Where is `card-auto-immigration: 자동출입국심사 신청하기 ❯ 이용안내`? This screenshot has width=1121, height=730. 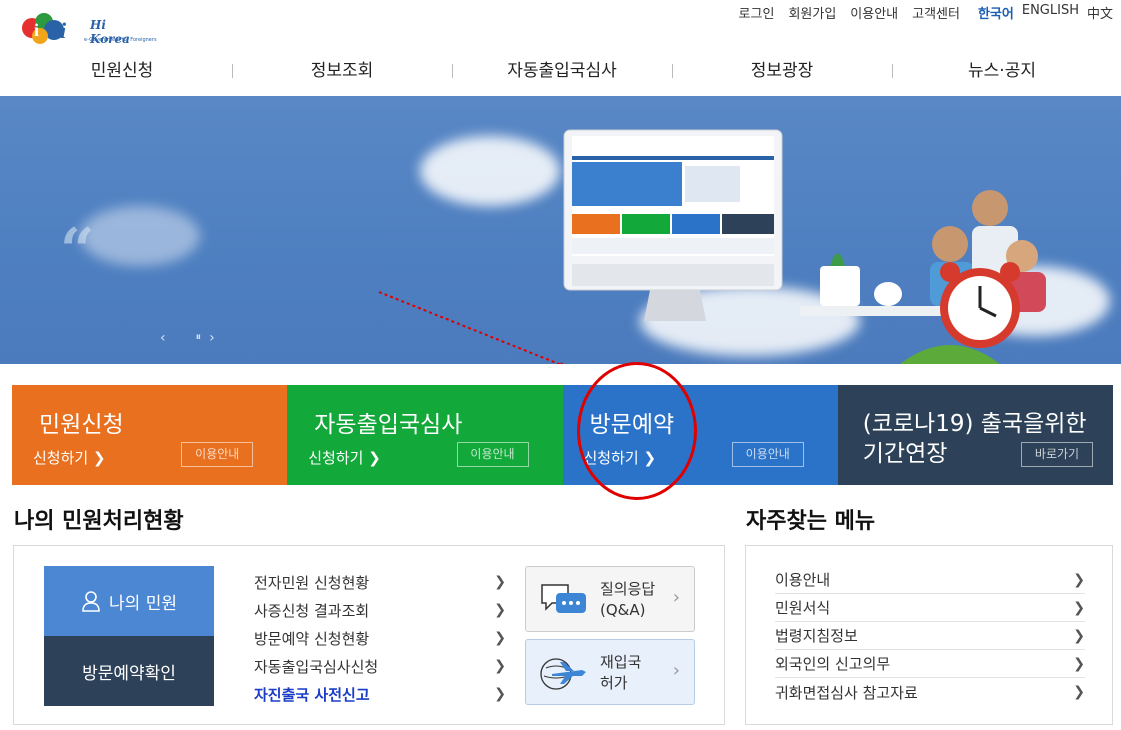 card-auto-immigration: 자동출입국심사 신청하기 ❯ 이용안내 is located at coordinates (425, 435).